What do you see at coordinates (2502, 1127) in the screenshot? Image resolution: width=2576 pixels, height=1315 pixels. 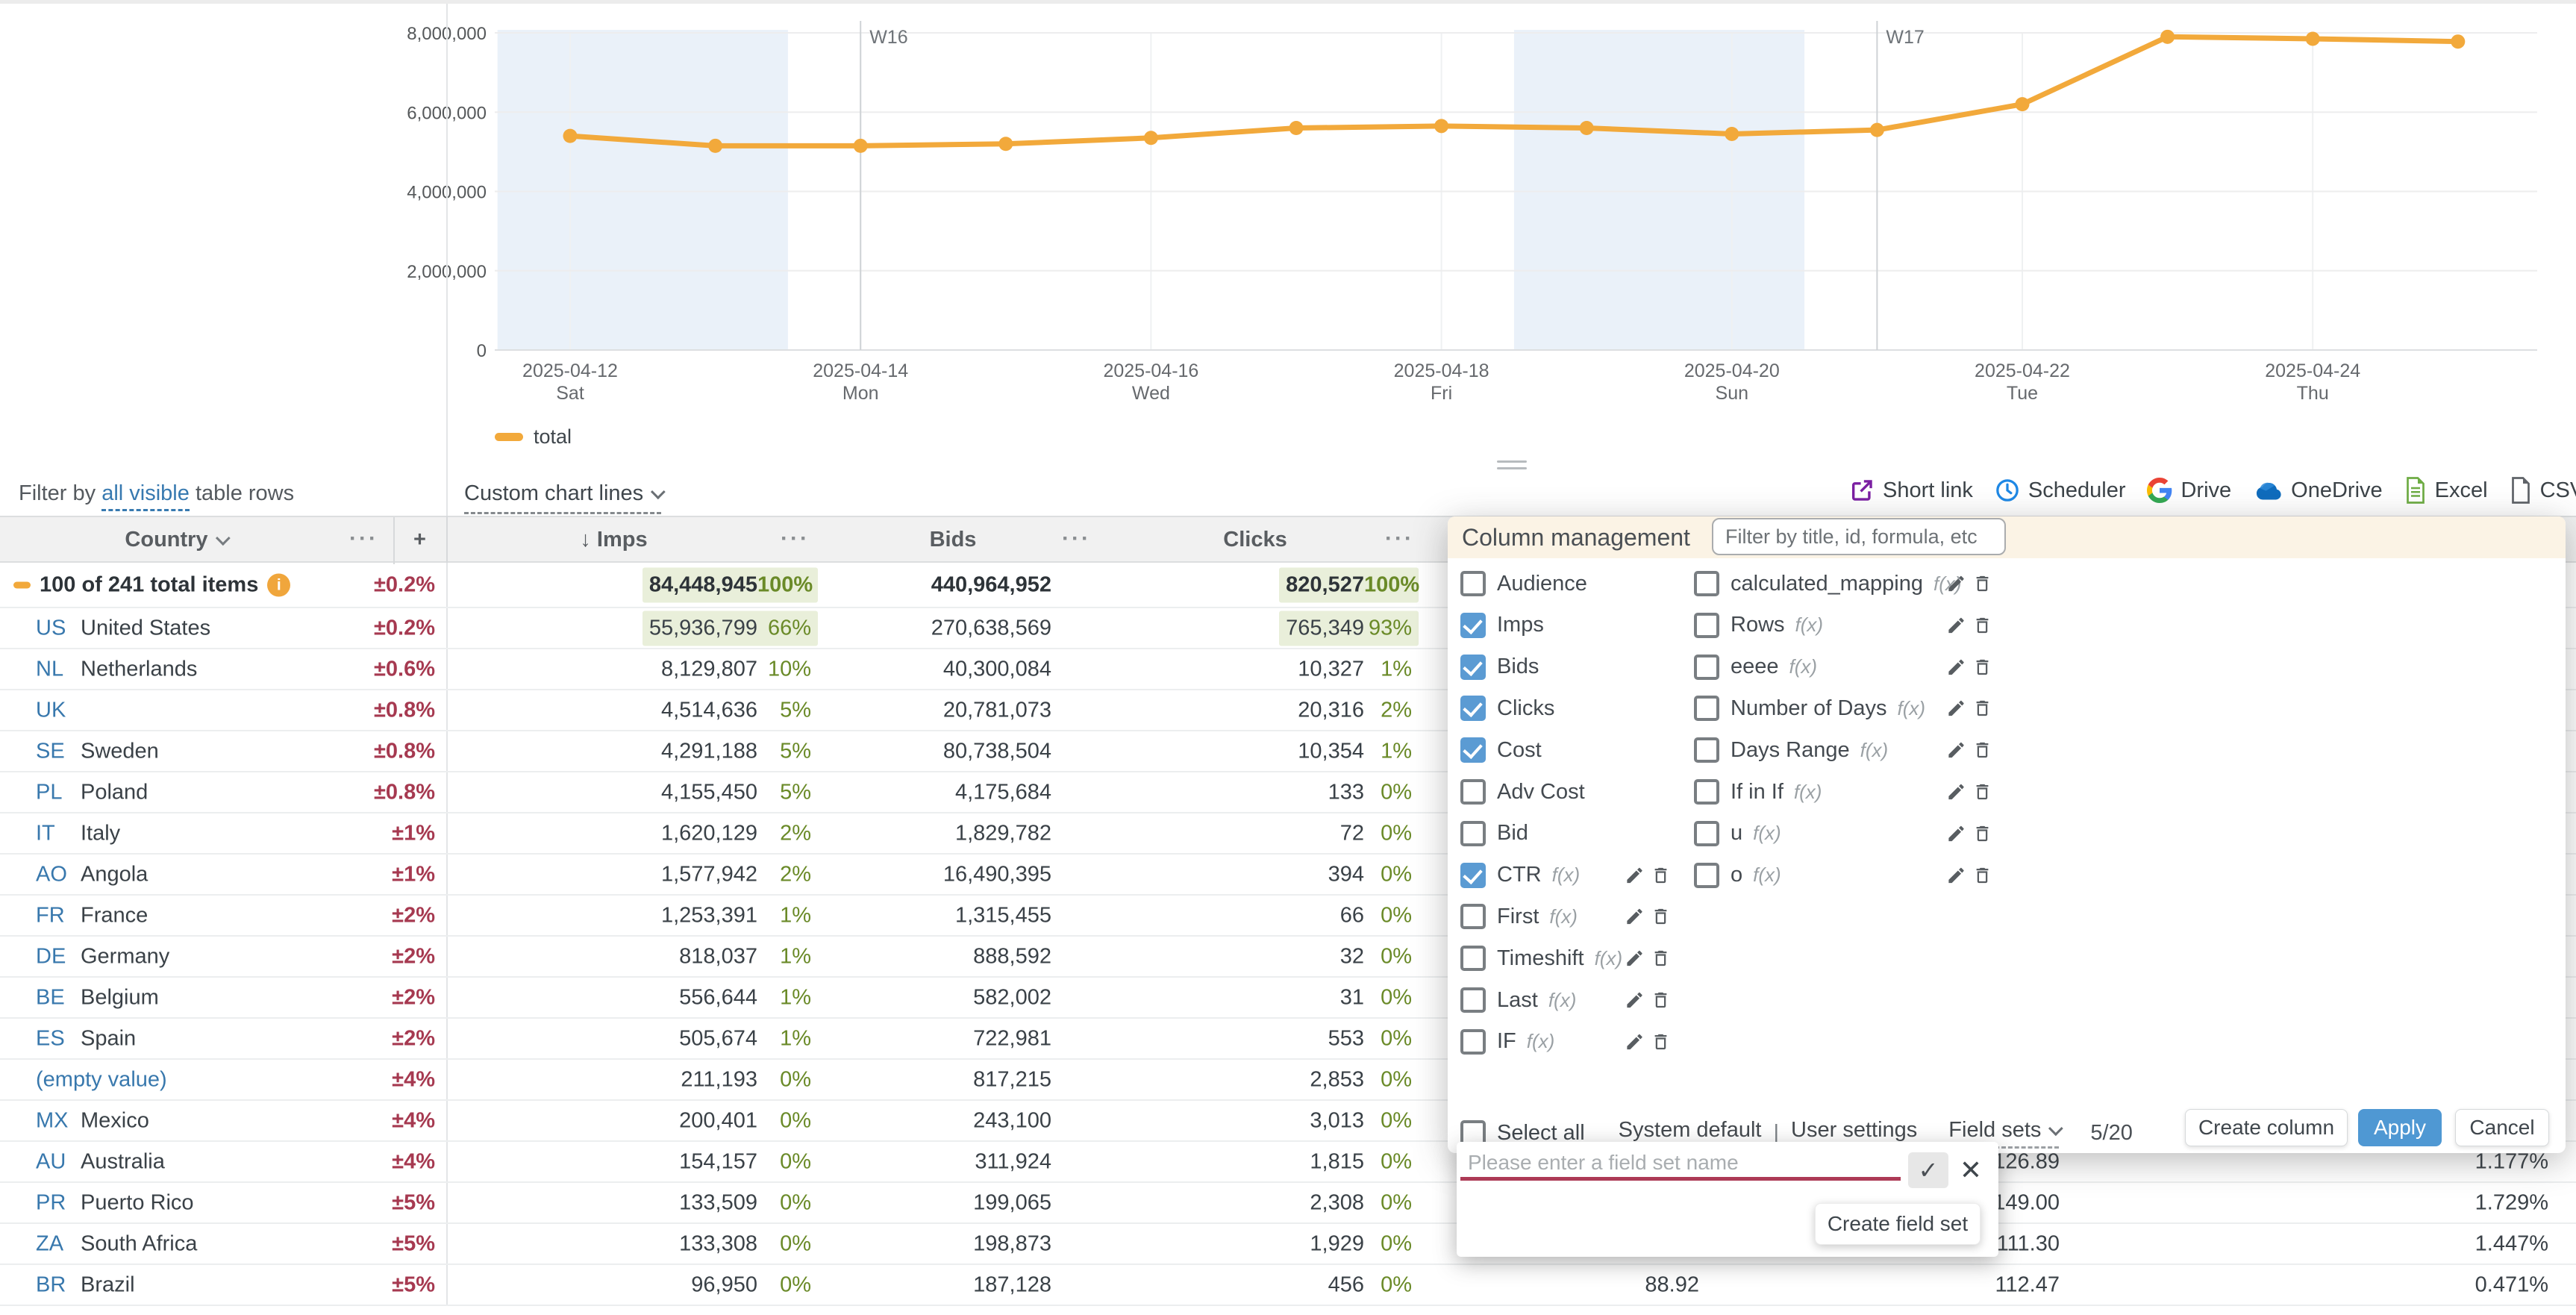 I see `cancel-button: Cancel` at bounding box center [2502, 1127].